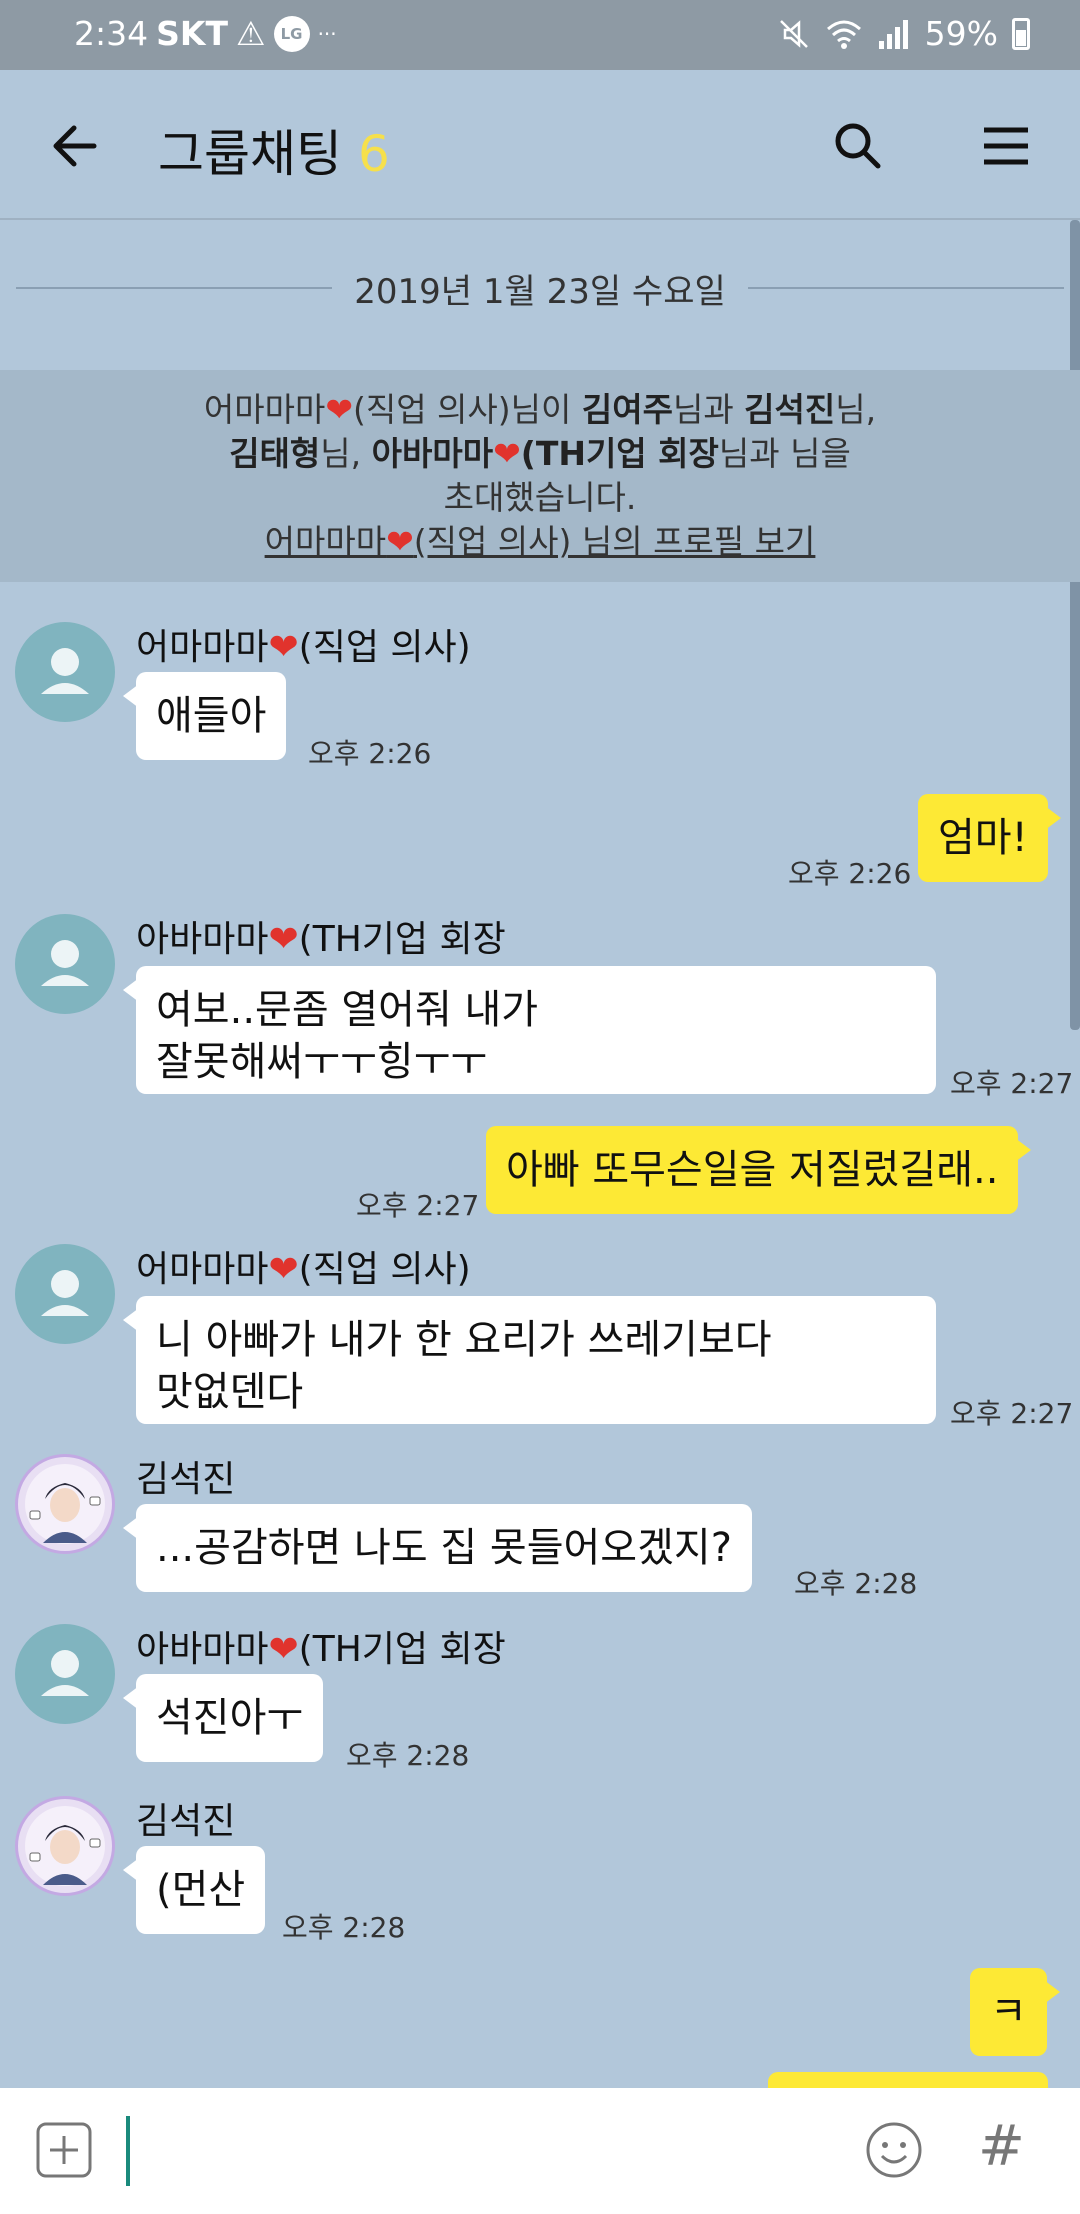 This screenshot has width=1080, height=2214. I want to click on message-bubble: 니 아빠가 내가 한 요리가 쓰레기보다 맛없덴다, so click(529, 1360).